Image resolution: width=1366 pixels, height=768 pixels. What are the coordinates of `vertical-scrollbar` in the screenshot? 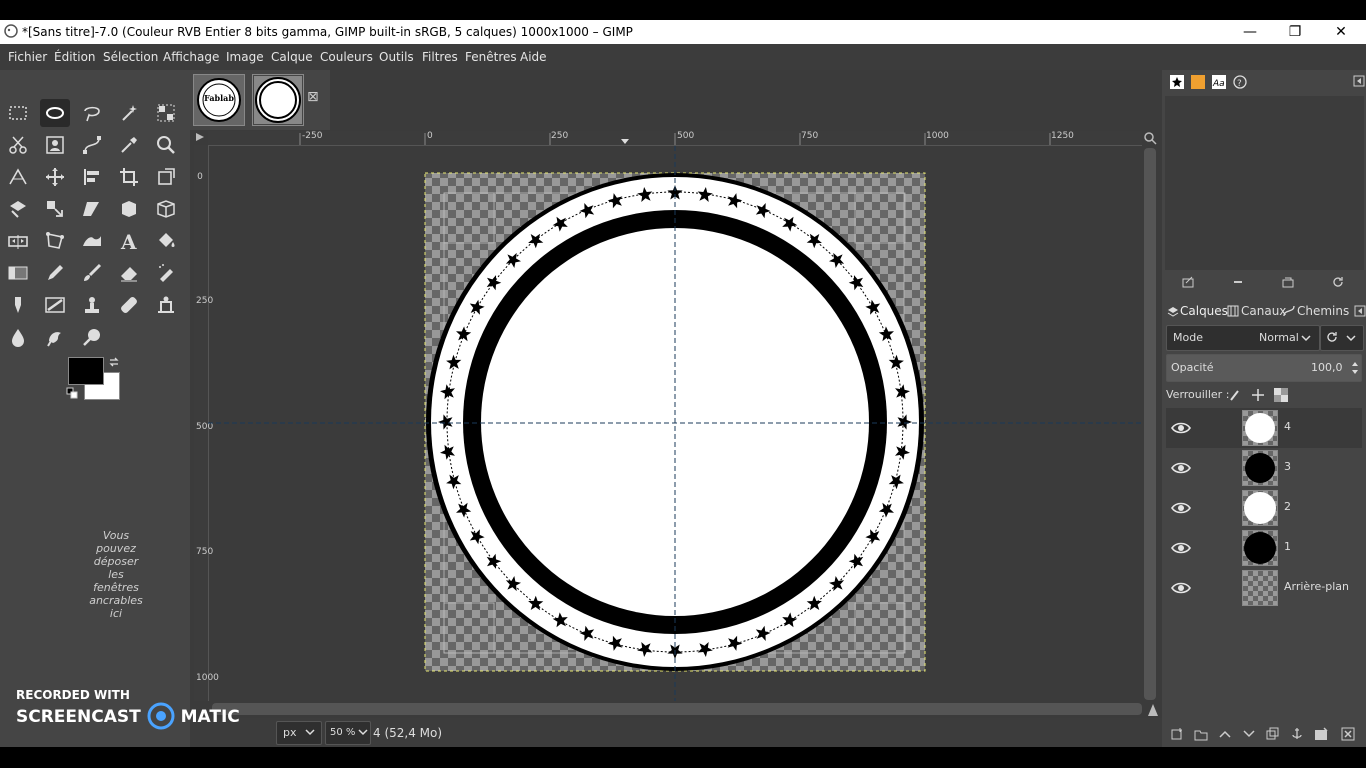 It's located at (1150, 424).